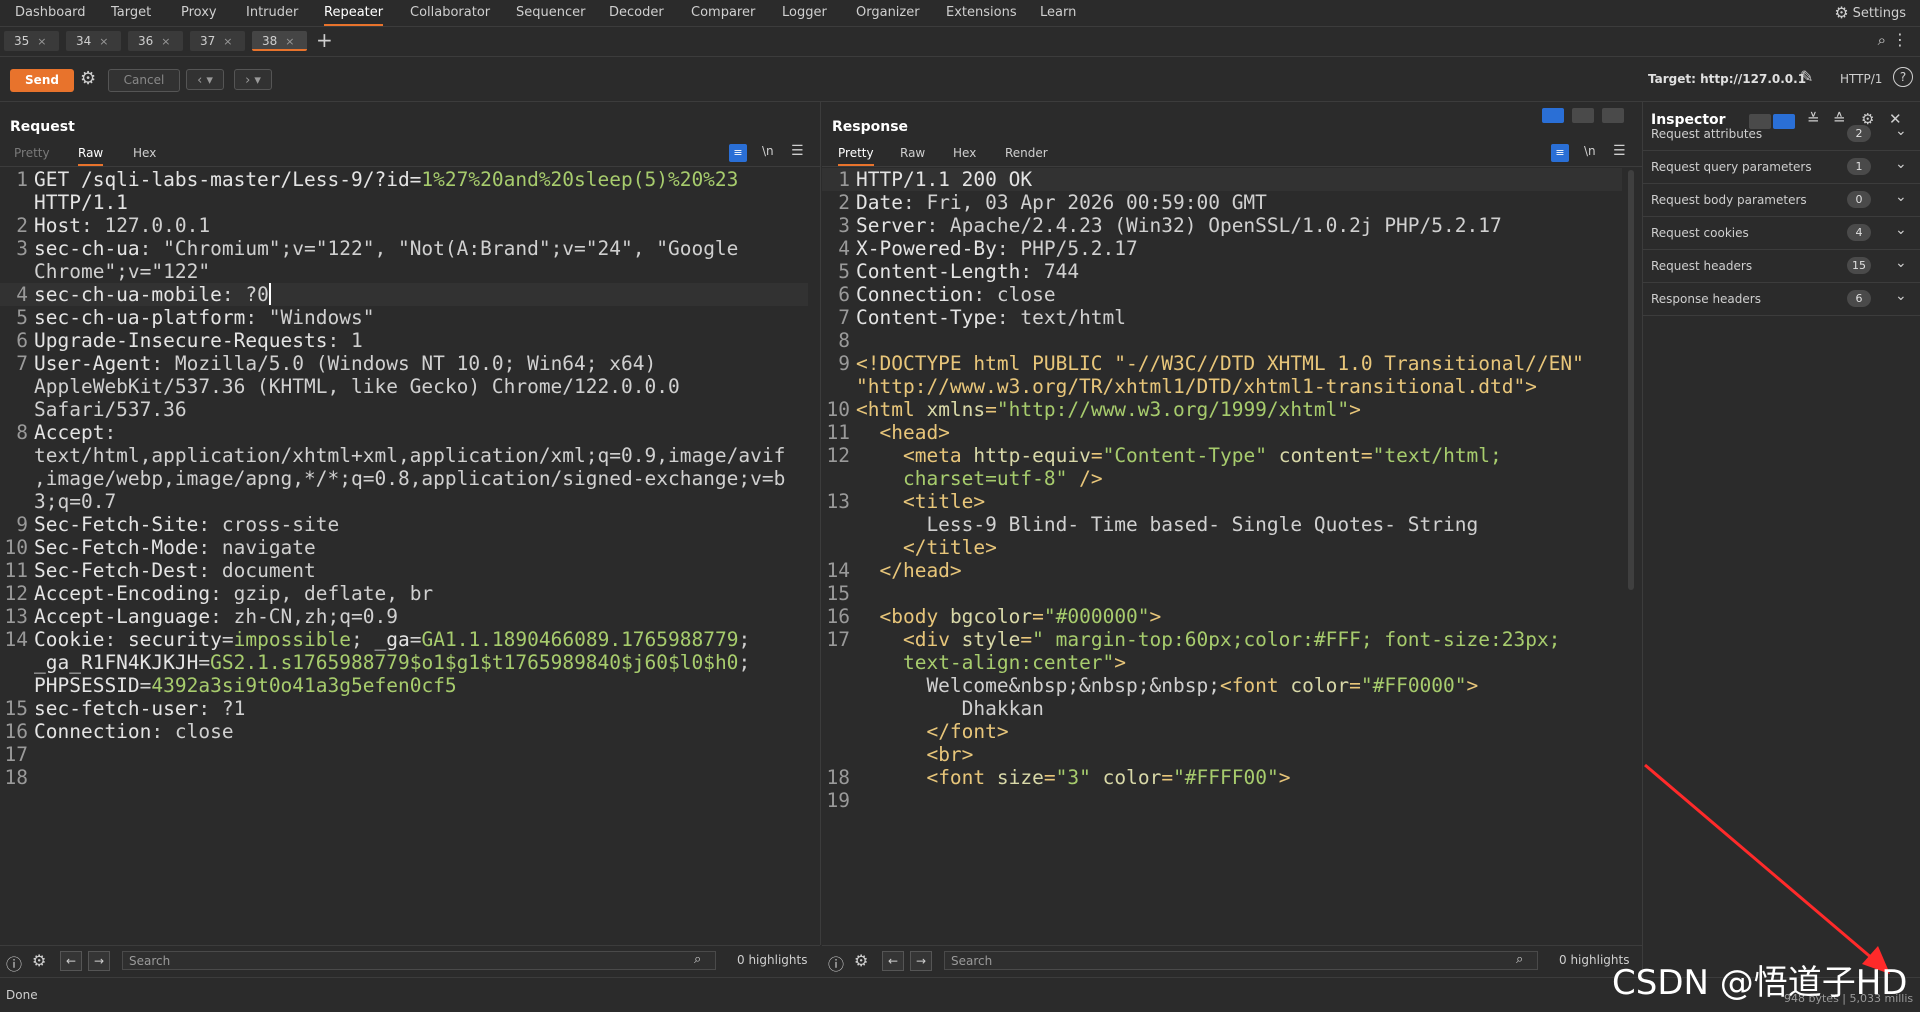  Describe the element at coordinates (404, 225) in the screenshot. I see `code-line: 2 Host: 127.0.0.1` at that location.